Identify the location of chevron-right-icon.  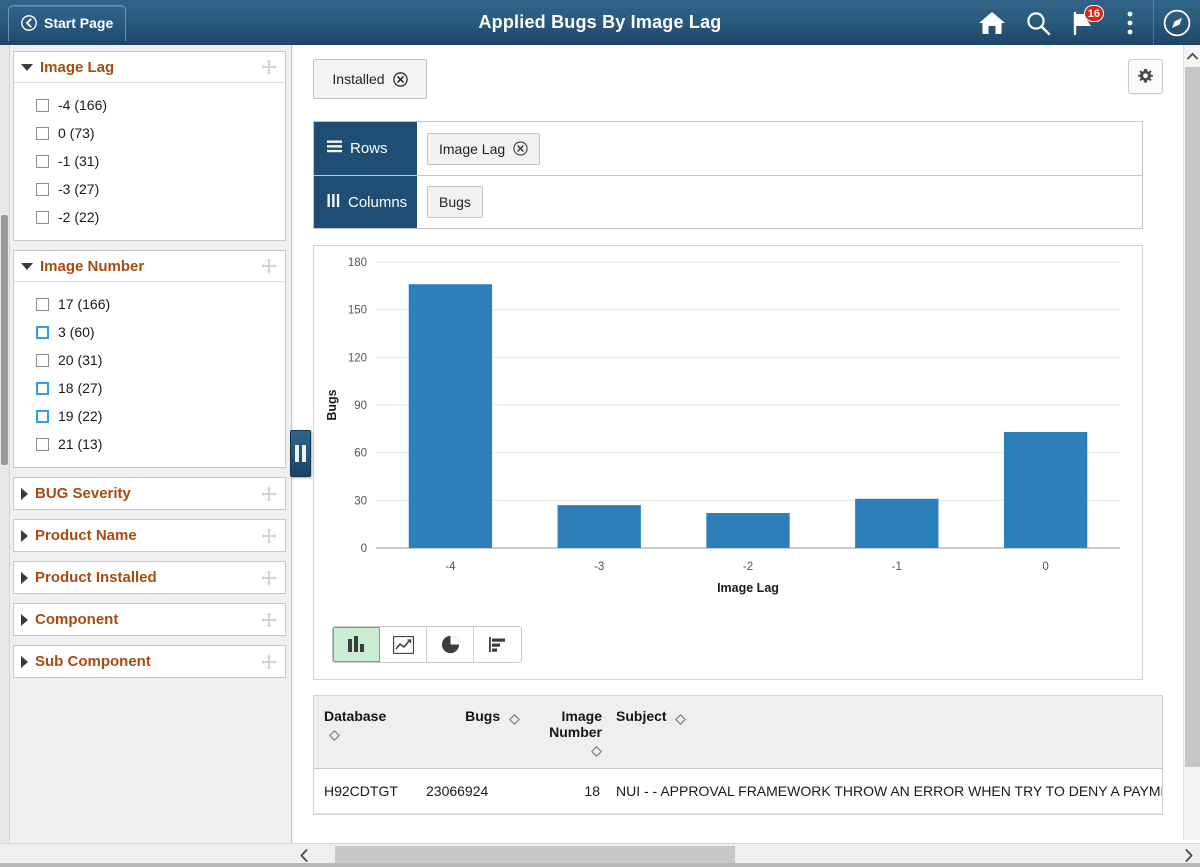
(24, 619).